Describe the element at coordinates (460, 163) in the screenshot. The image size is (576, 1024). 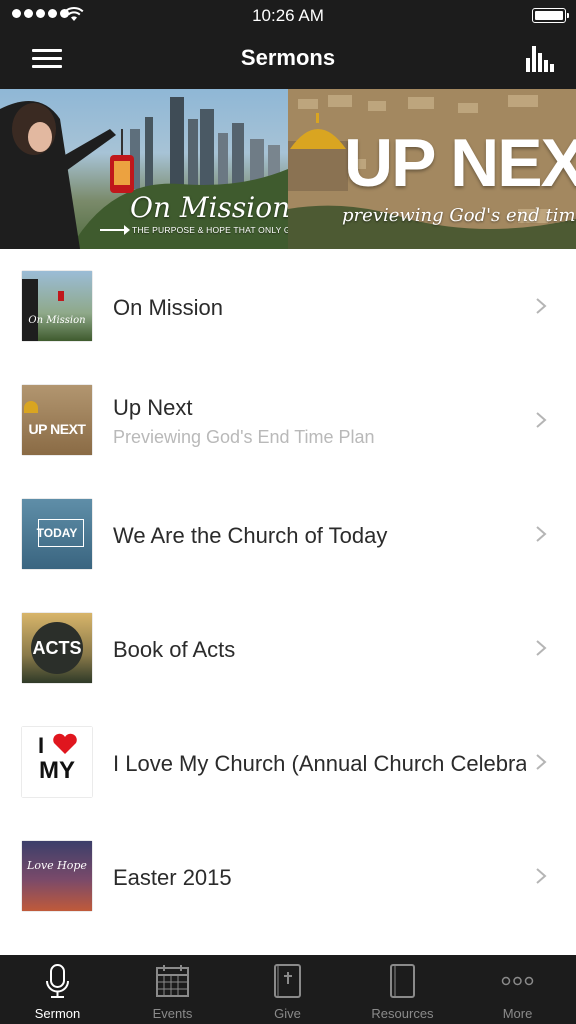
I see `banner-right-title: UP NEXT` at that location.